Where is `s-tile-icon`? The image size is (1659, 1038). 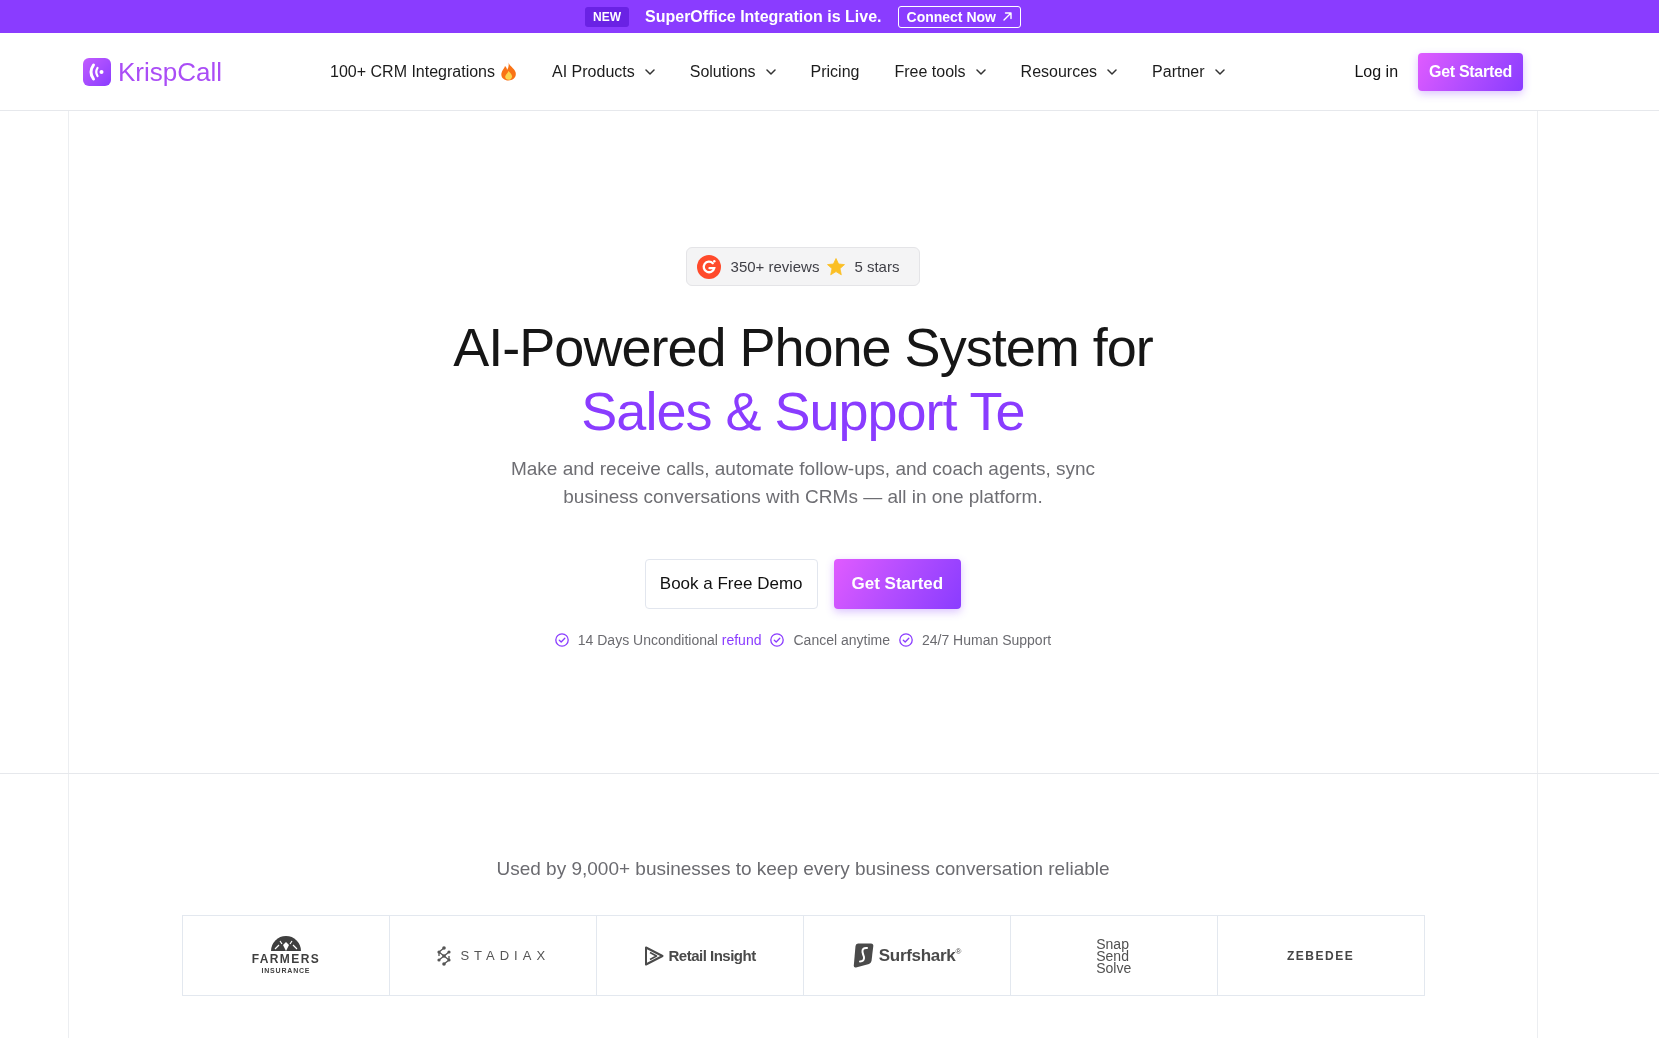 s-tile-icon is located at coordinates (863, 955).